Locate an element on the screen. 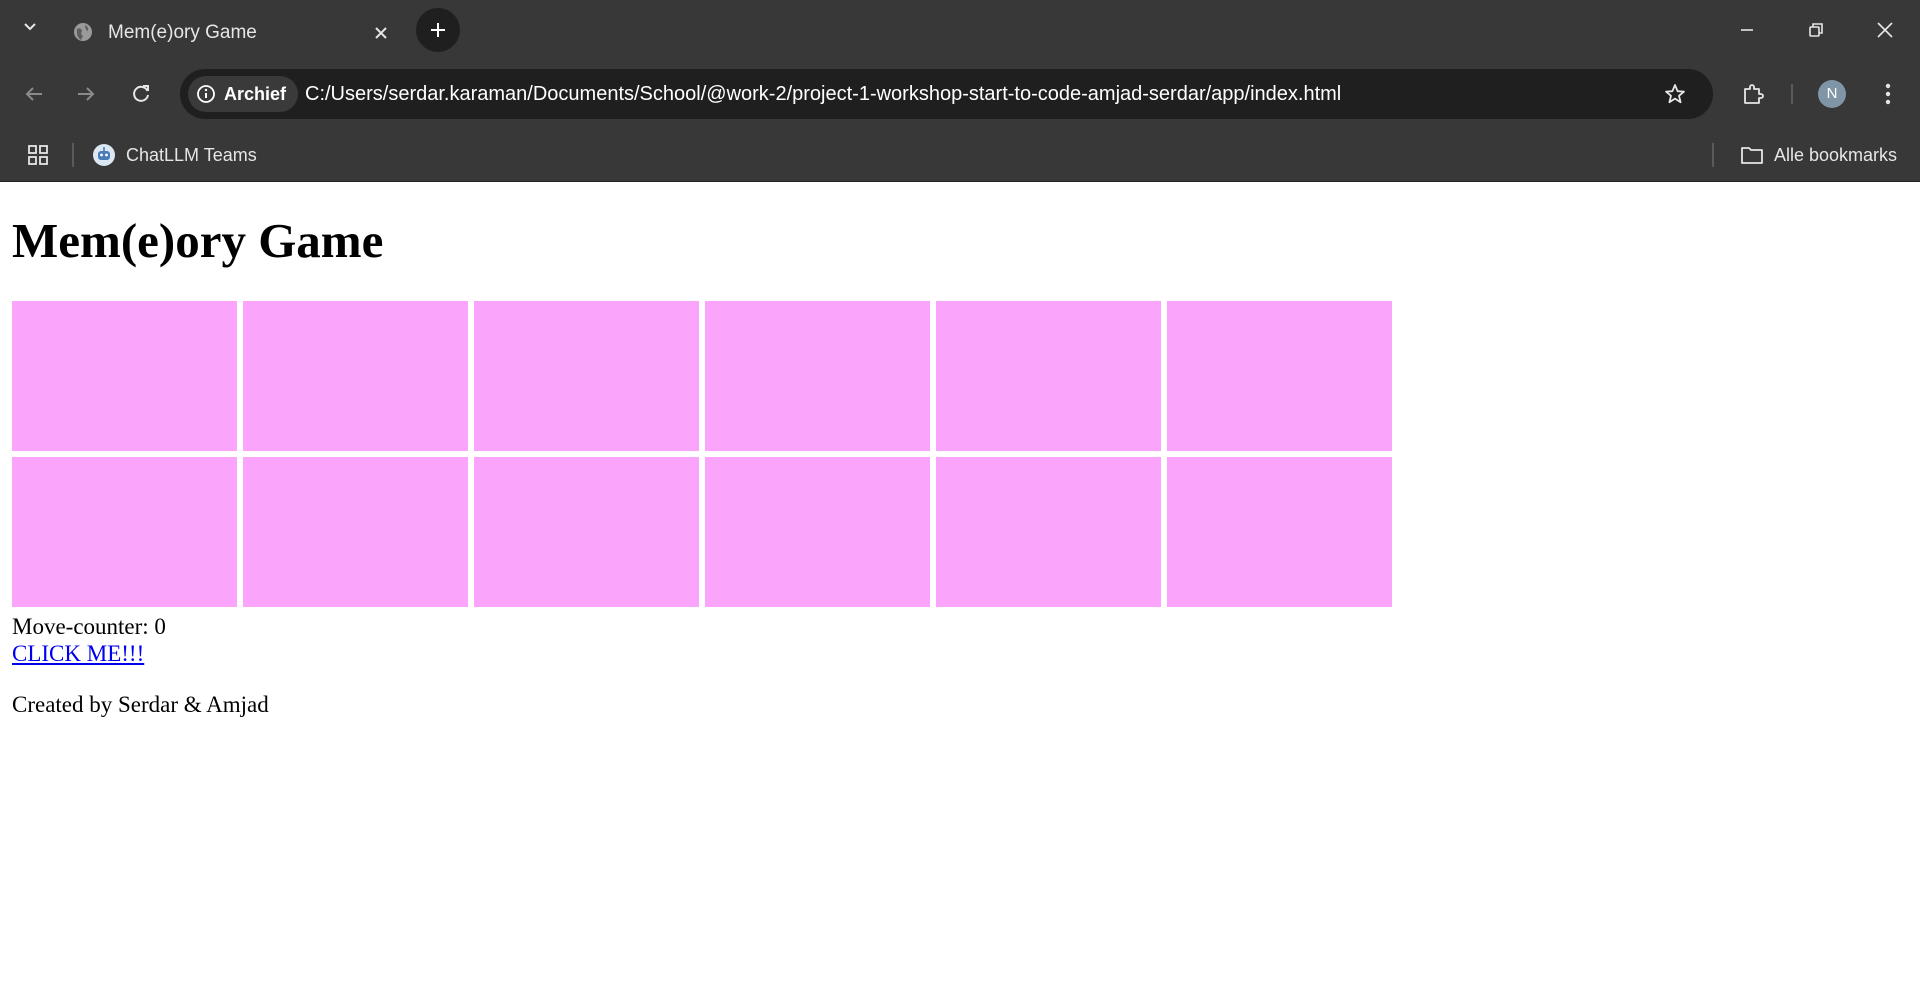 The image size is (1920, 1008). apps-button is located at coordinates (38, 155).